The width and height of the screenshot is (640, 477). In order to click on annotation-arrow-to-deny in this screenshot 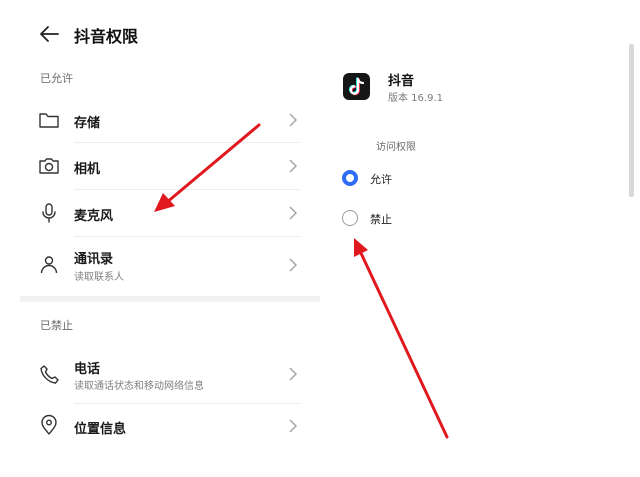, I will do `click(401, 338)`.